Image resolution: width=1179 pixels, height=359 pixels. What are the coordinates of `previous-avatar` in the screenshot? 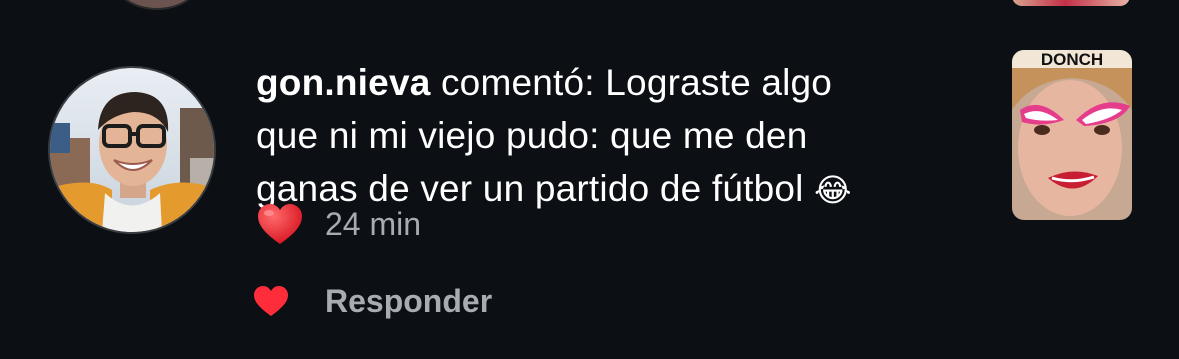 It's located at (157, 5).